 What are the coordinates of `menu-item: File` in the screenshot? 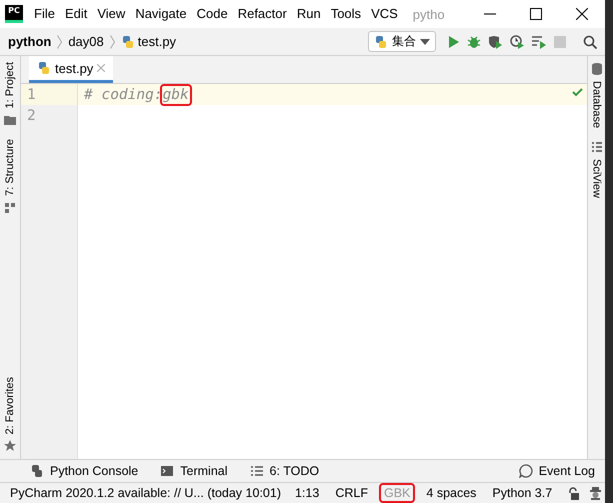 It's located at (44, 14).